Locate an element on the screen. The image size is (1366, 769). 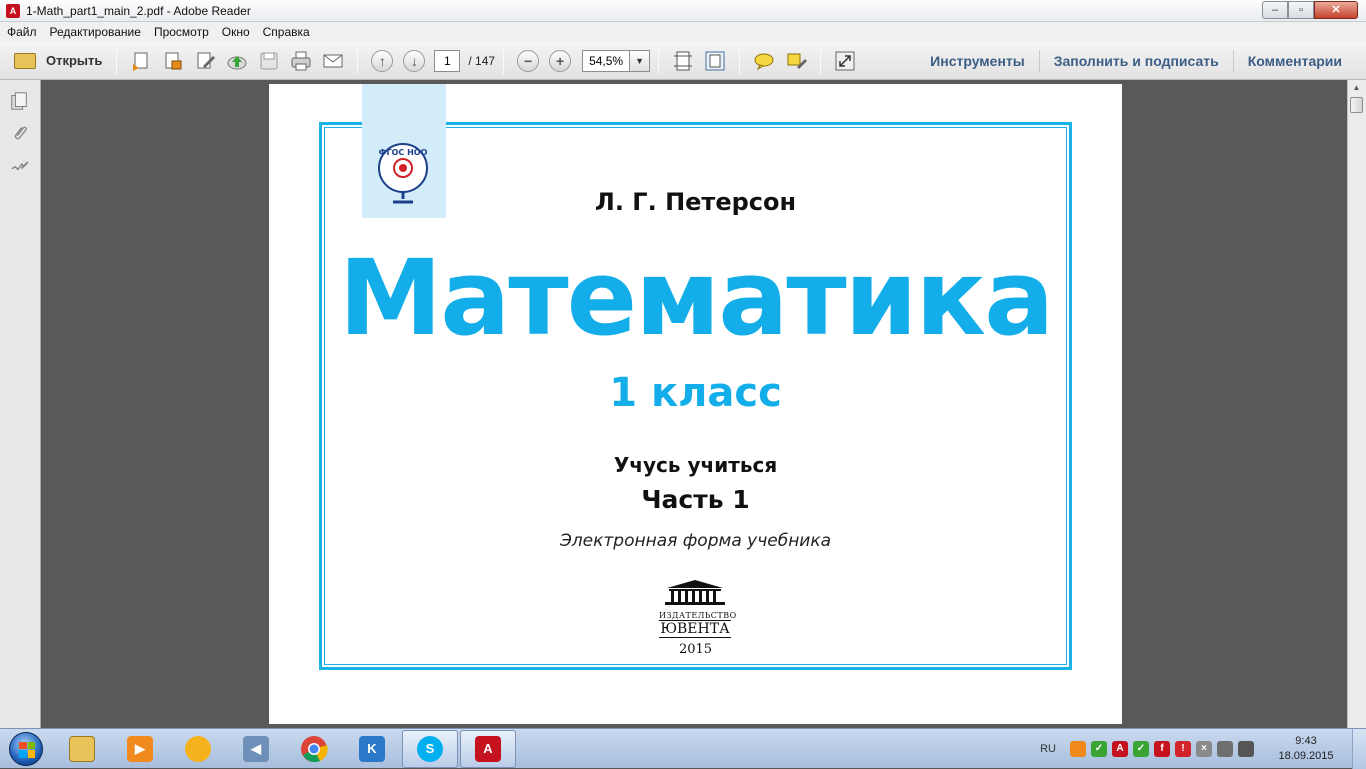
fullscreen-icon is located at coordinates (845, 61).